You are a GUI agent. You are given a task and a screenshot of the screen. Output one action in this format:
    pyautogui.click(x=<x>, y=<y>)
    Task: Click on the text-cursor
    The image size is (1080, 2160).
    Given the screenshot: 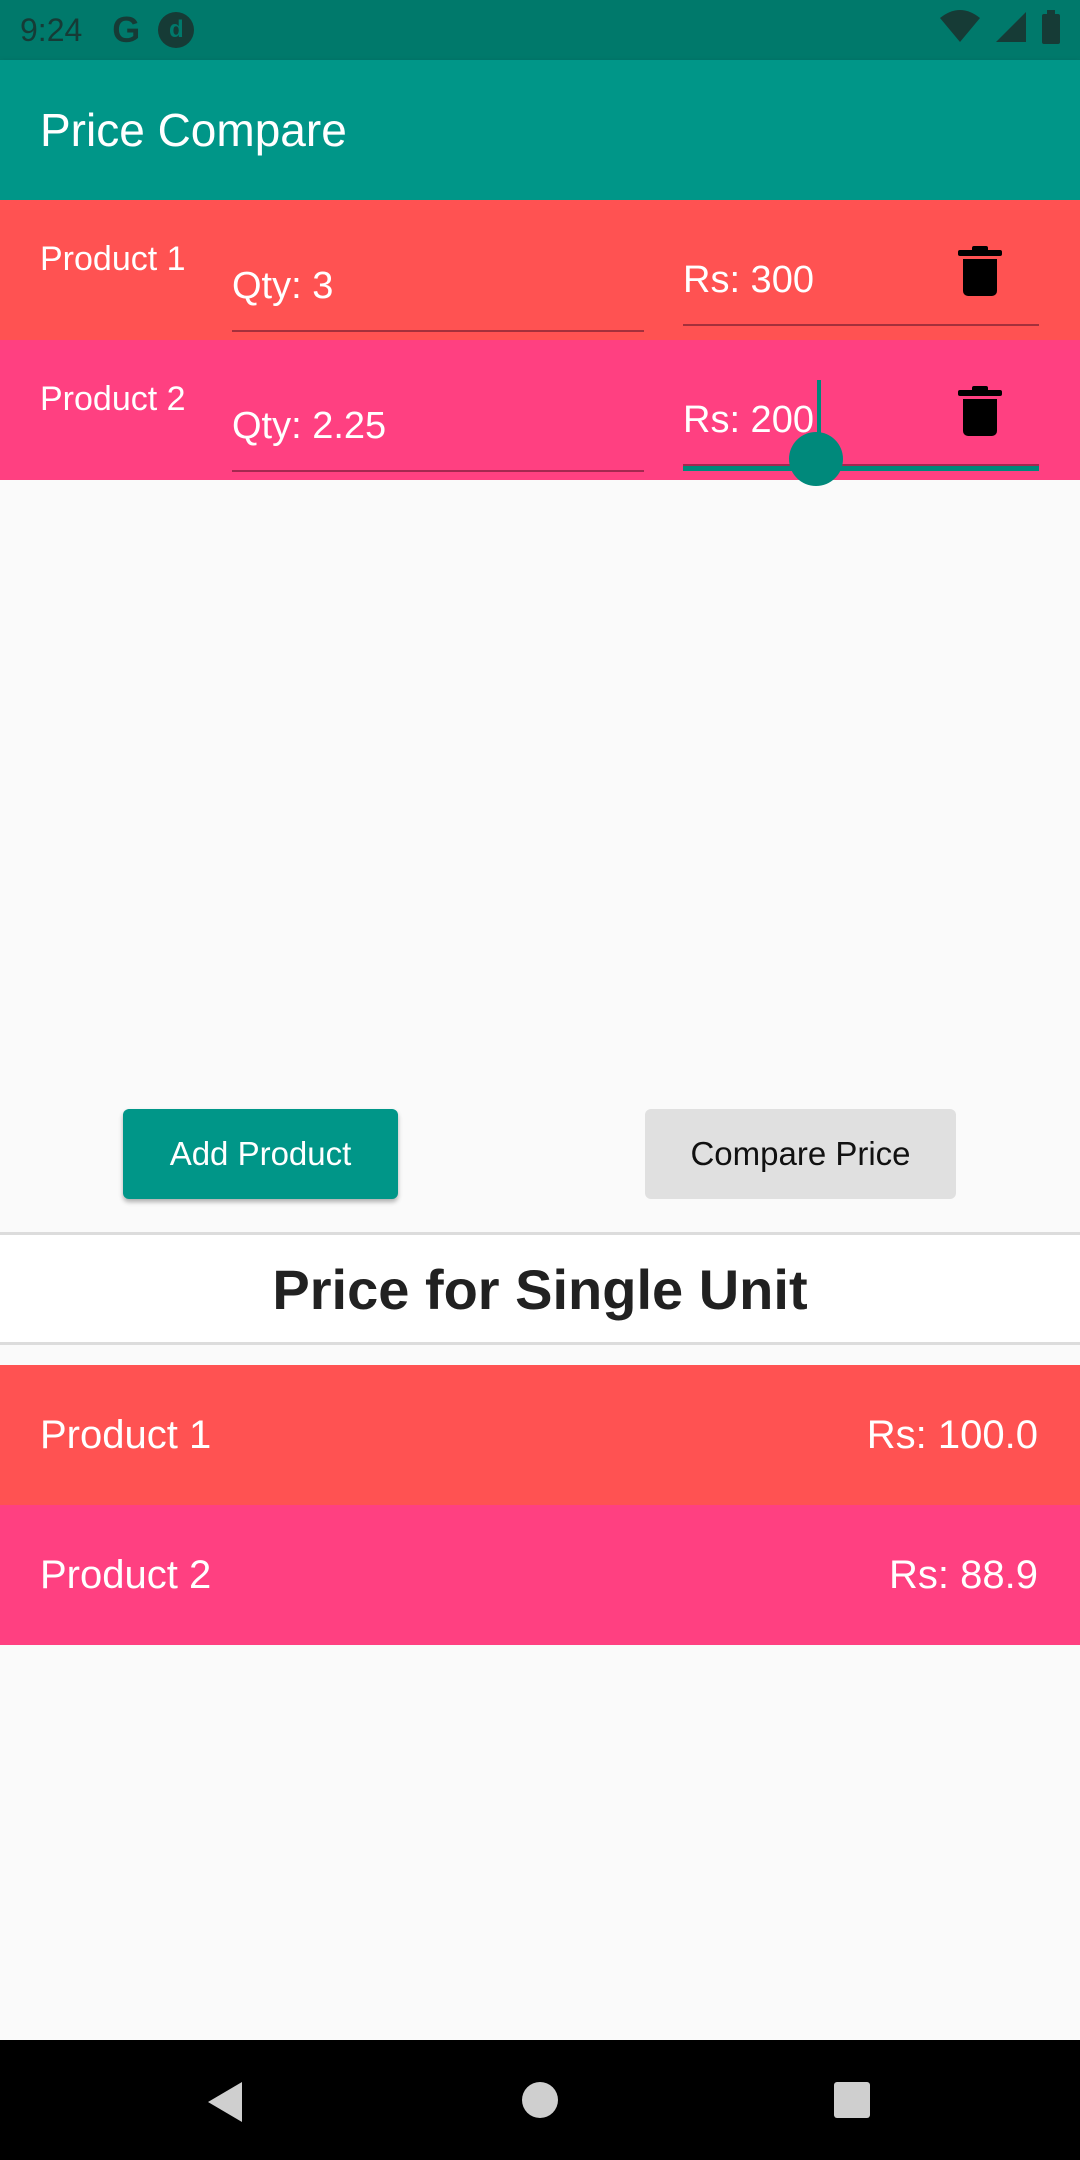 What is the action you would take?
    pyautogui.click(x=819, y=407)
    